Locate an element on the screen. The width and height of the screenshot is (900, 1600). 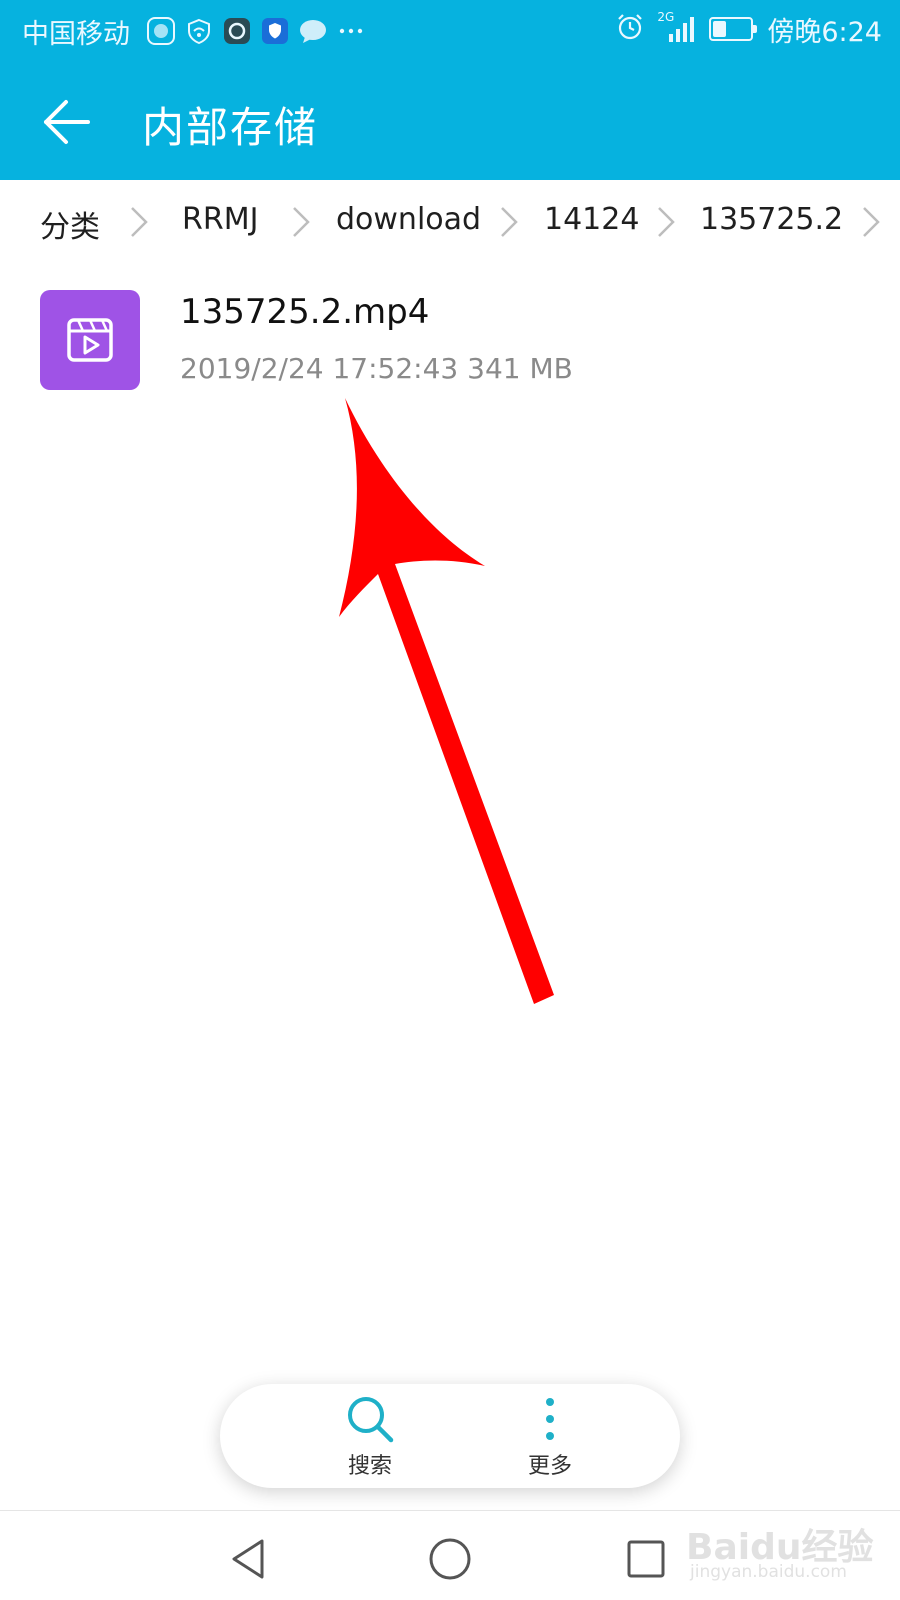
breadcrumb-item-rrmj: RRMJ is located at coordinates (220, 219).